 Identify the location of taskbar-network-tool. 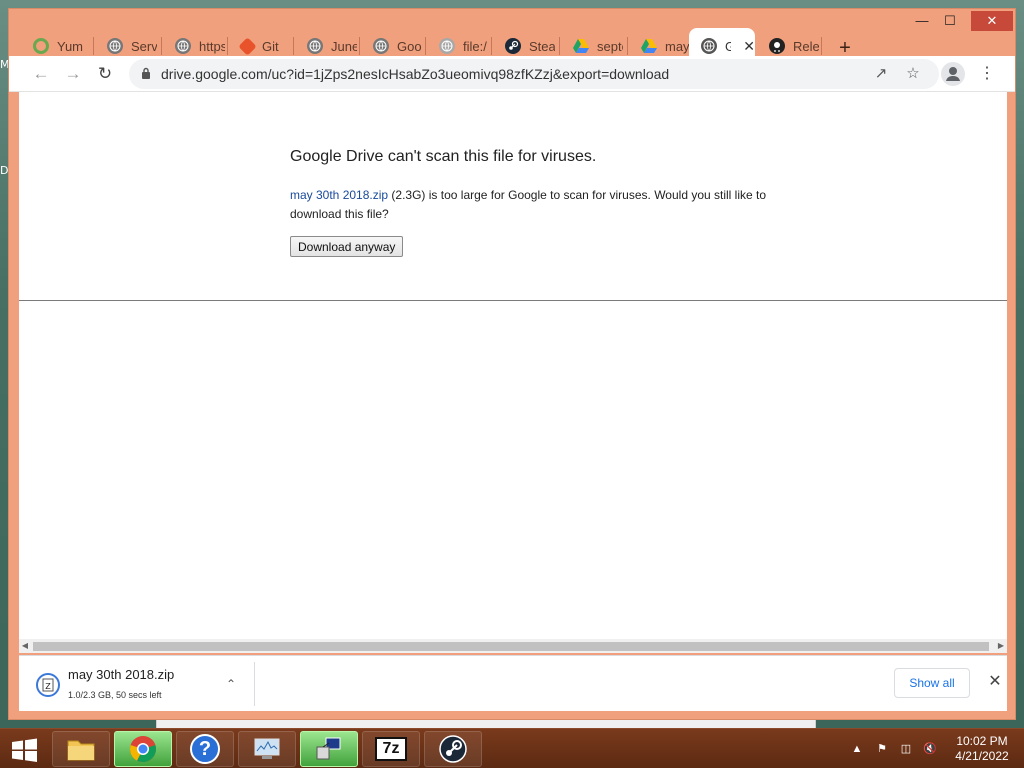
(329, 749).